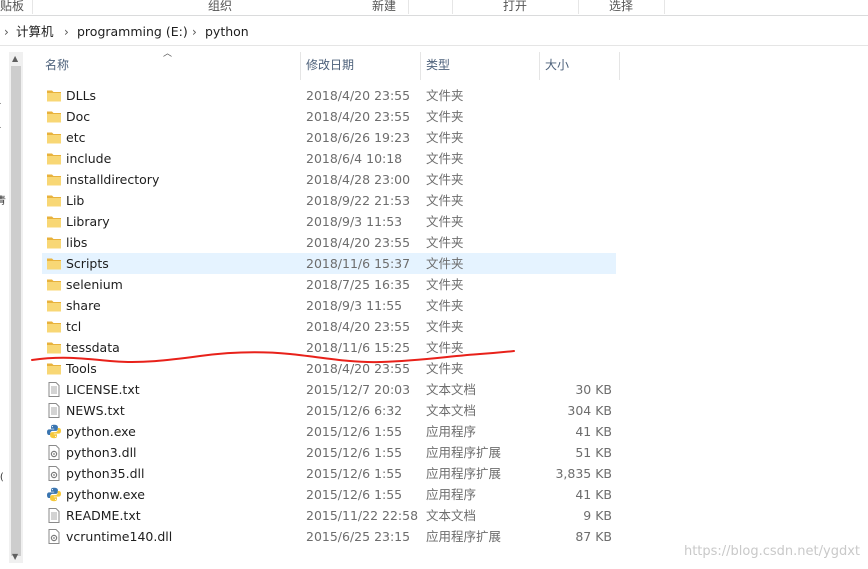 This screenshot has height=569, width=868. I want to click on watermark: https://blog.csdn.net/ygdxt, so click(771, 551).